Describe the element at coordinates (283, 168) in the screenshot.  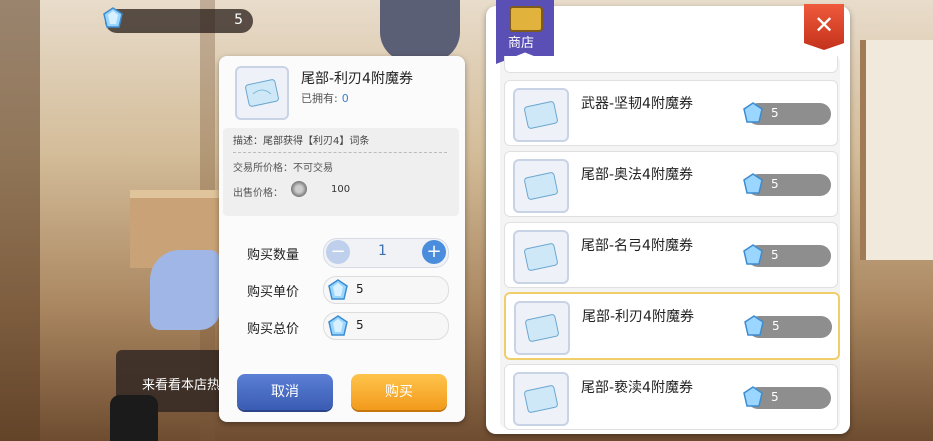
I see `trade-price: 交易所价格：不可交易` at that location.